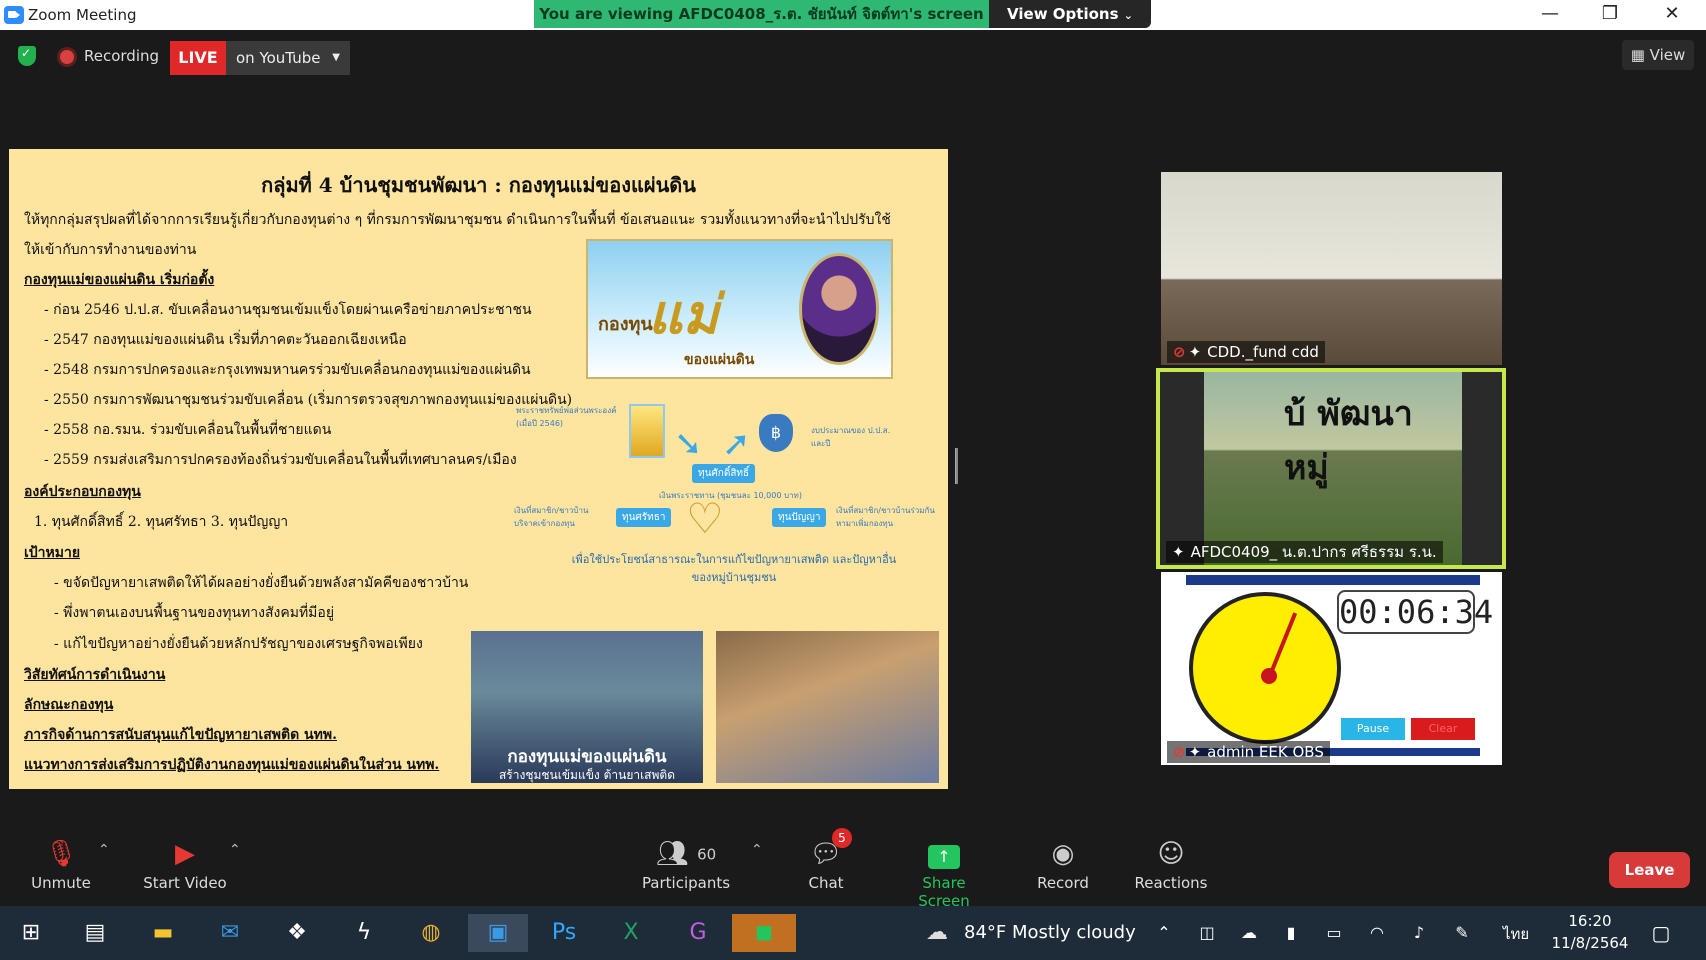 The width and height of the screenshot is (1706, 960). Describe the element at coordinates (230, 933) in the screenshot. I see `mail-icon: ✉` at that location.